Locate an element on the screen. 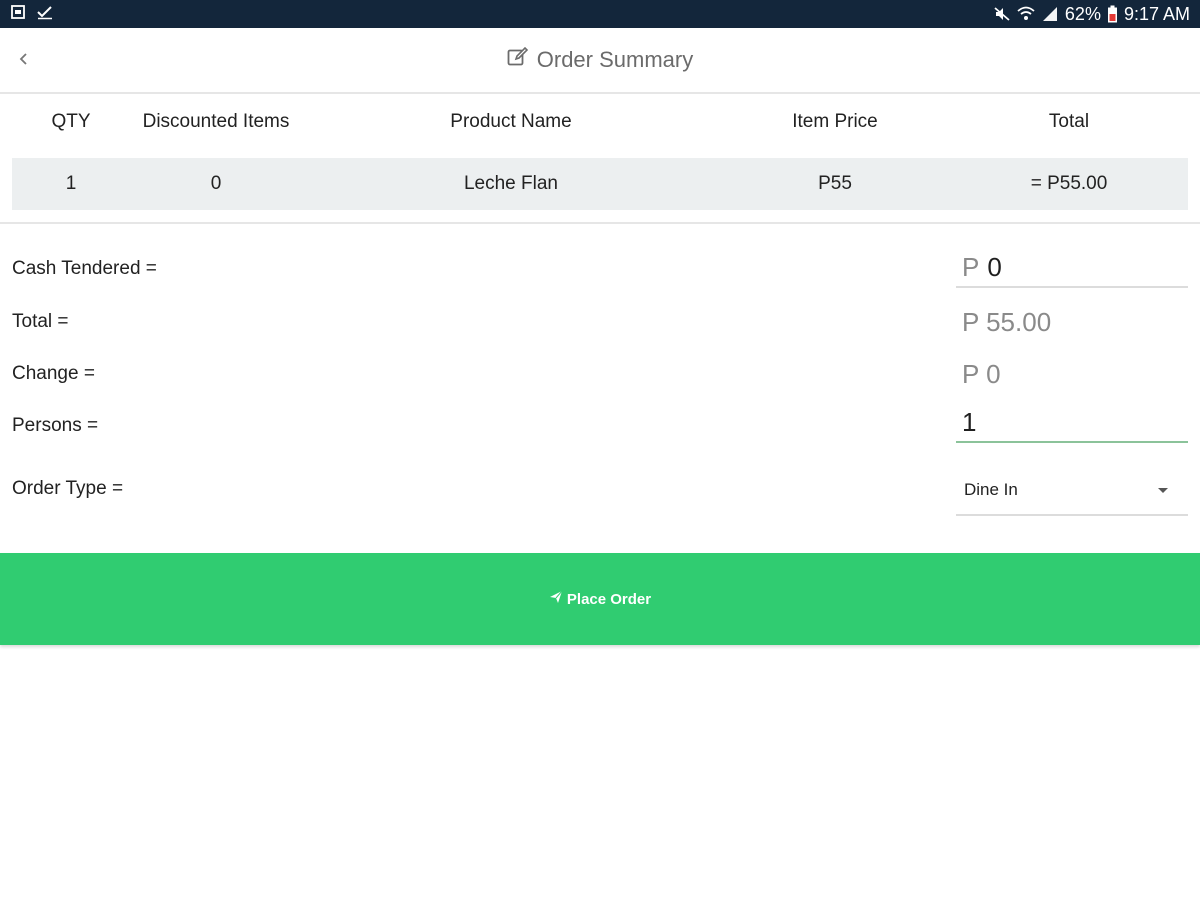 Image resolution: width=1200 pixels, height=900 pixels. persons-label: Persons = is located at coordinates (55, 425).